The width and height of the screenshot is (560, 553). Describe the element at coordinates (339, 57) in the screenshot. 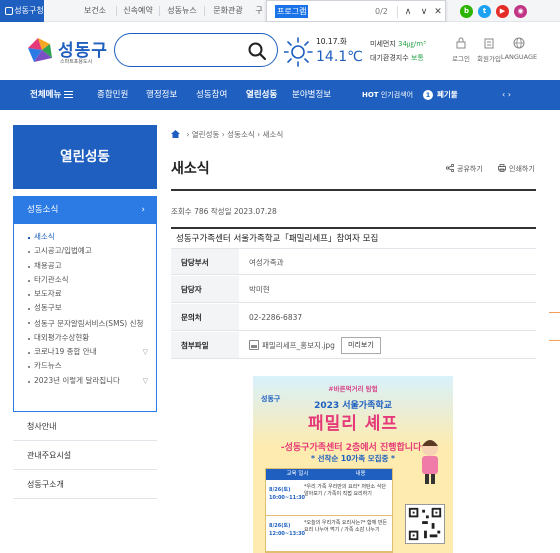

I see `weather-temperature: 14.1℃` at that location.